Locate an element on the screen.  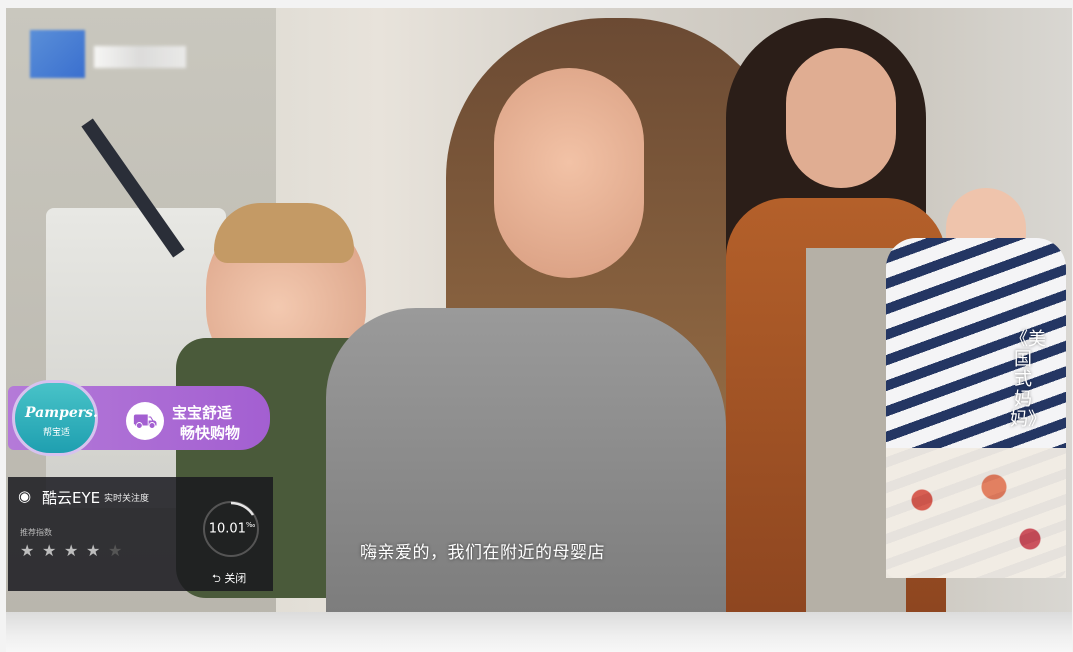
star-icon-empty: ★ is located at coordinates (115, 550).